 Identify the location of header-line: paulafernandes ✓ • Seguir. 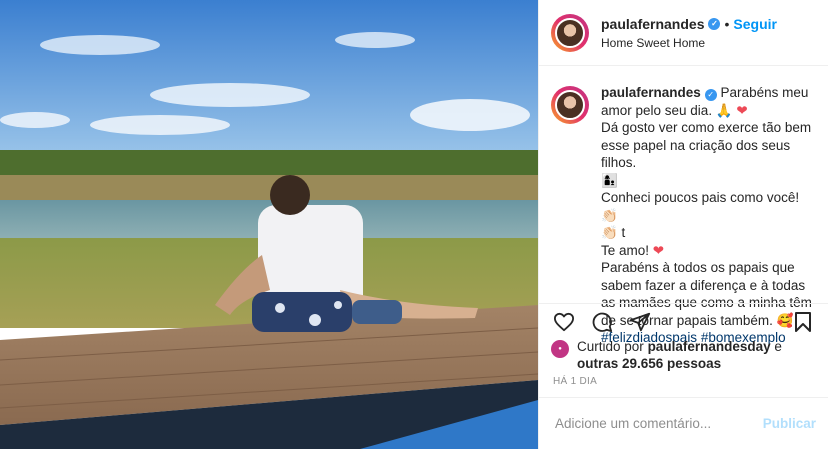
(689, 24).